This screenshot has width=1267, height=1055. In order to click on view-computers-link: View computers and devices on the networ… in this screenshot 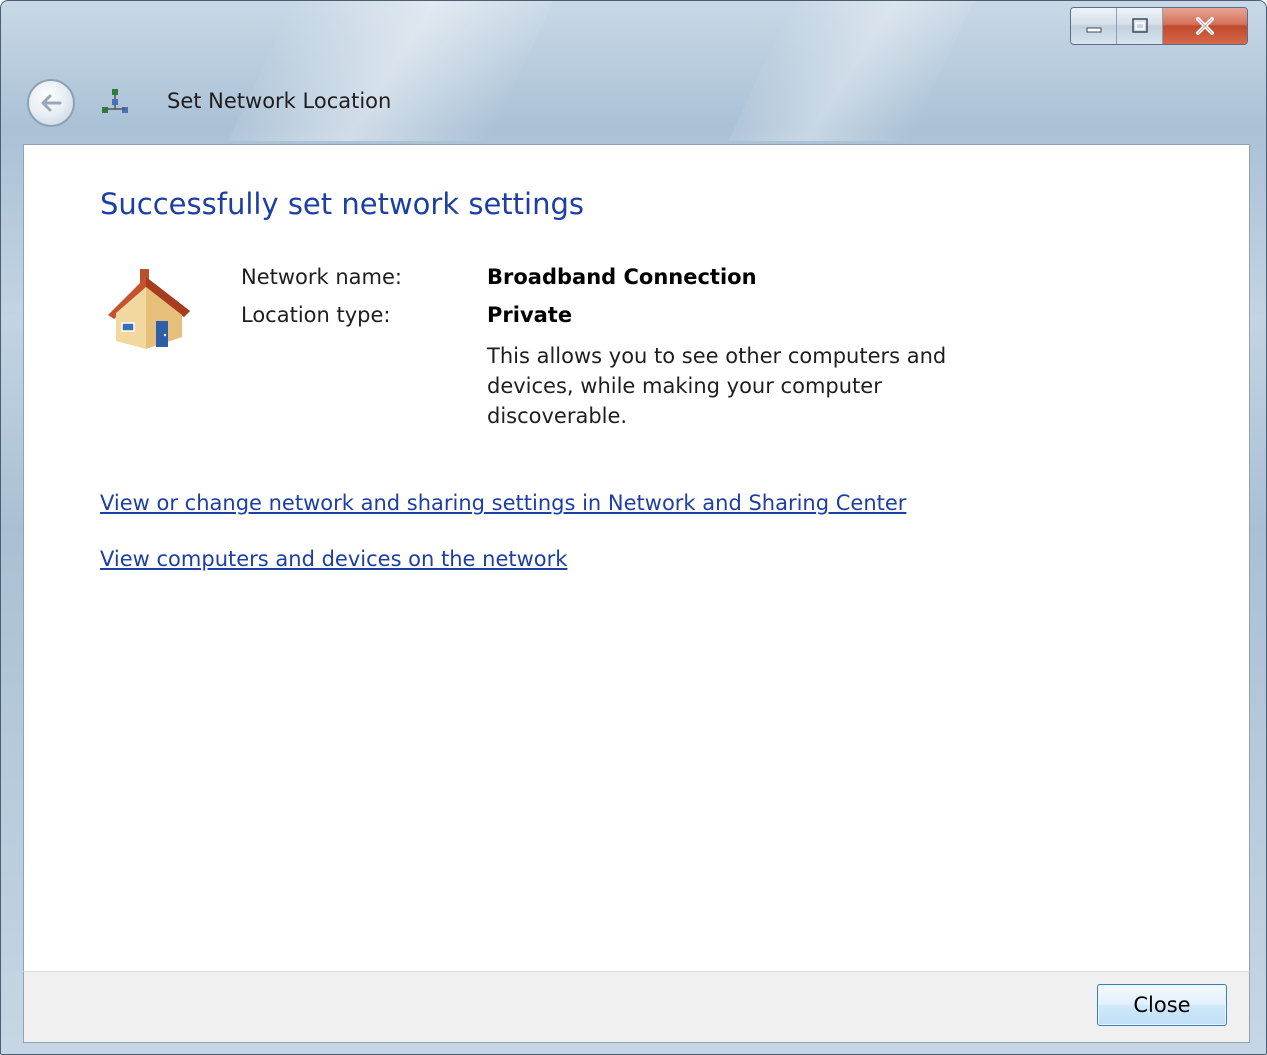, I will do `click(333, 559)`.